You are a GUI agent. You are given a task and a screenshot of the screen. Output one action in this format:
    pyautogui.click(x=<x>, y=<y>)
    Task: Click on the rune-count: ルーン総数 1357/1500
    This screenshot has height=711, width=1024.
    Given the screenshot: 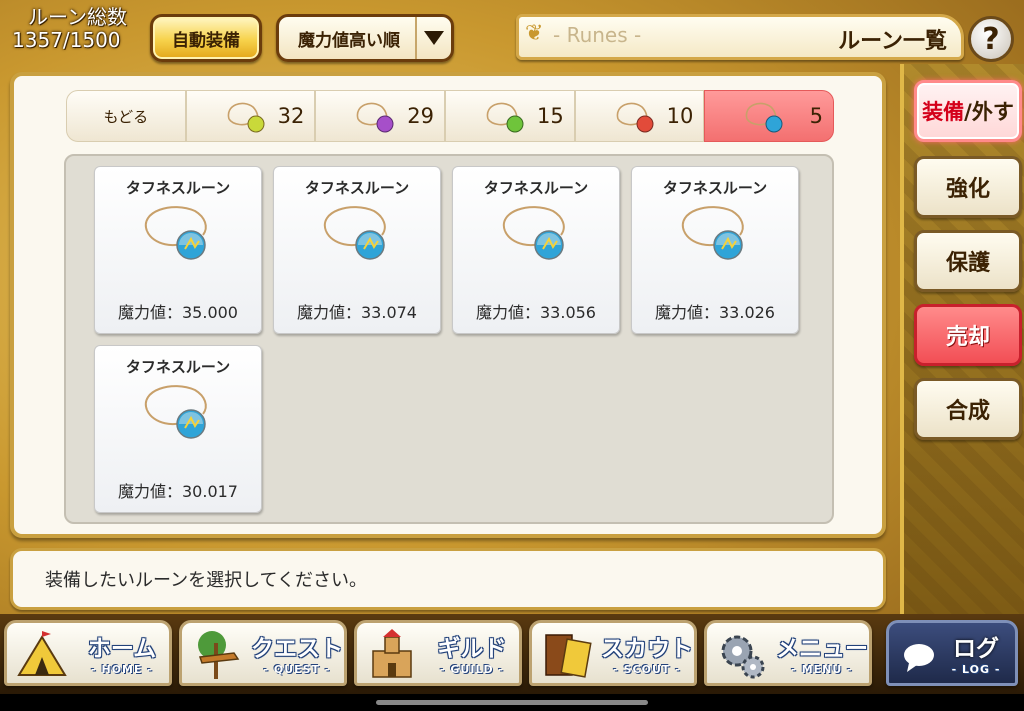 What is the action you would take?
    pyautogui.click(x=82, y=29)
    